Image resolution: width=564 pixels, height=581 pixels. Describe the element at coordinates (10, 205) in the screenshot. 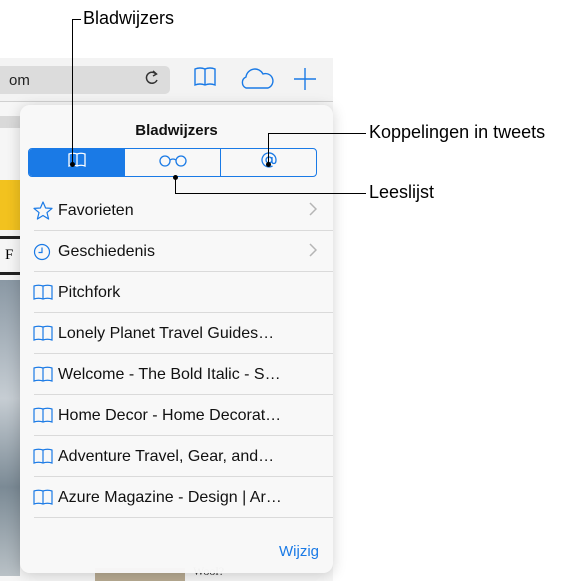

I see `page-fragment-yellow` at that location.